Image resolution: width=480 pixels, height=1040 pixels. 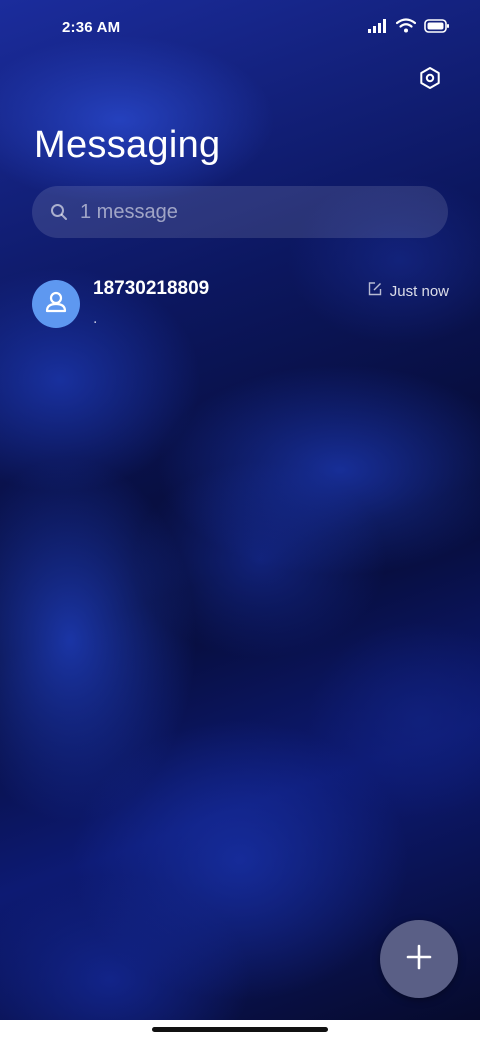 I want to click on plus-icon, so click(x=419, y=959).